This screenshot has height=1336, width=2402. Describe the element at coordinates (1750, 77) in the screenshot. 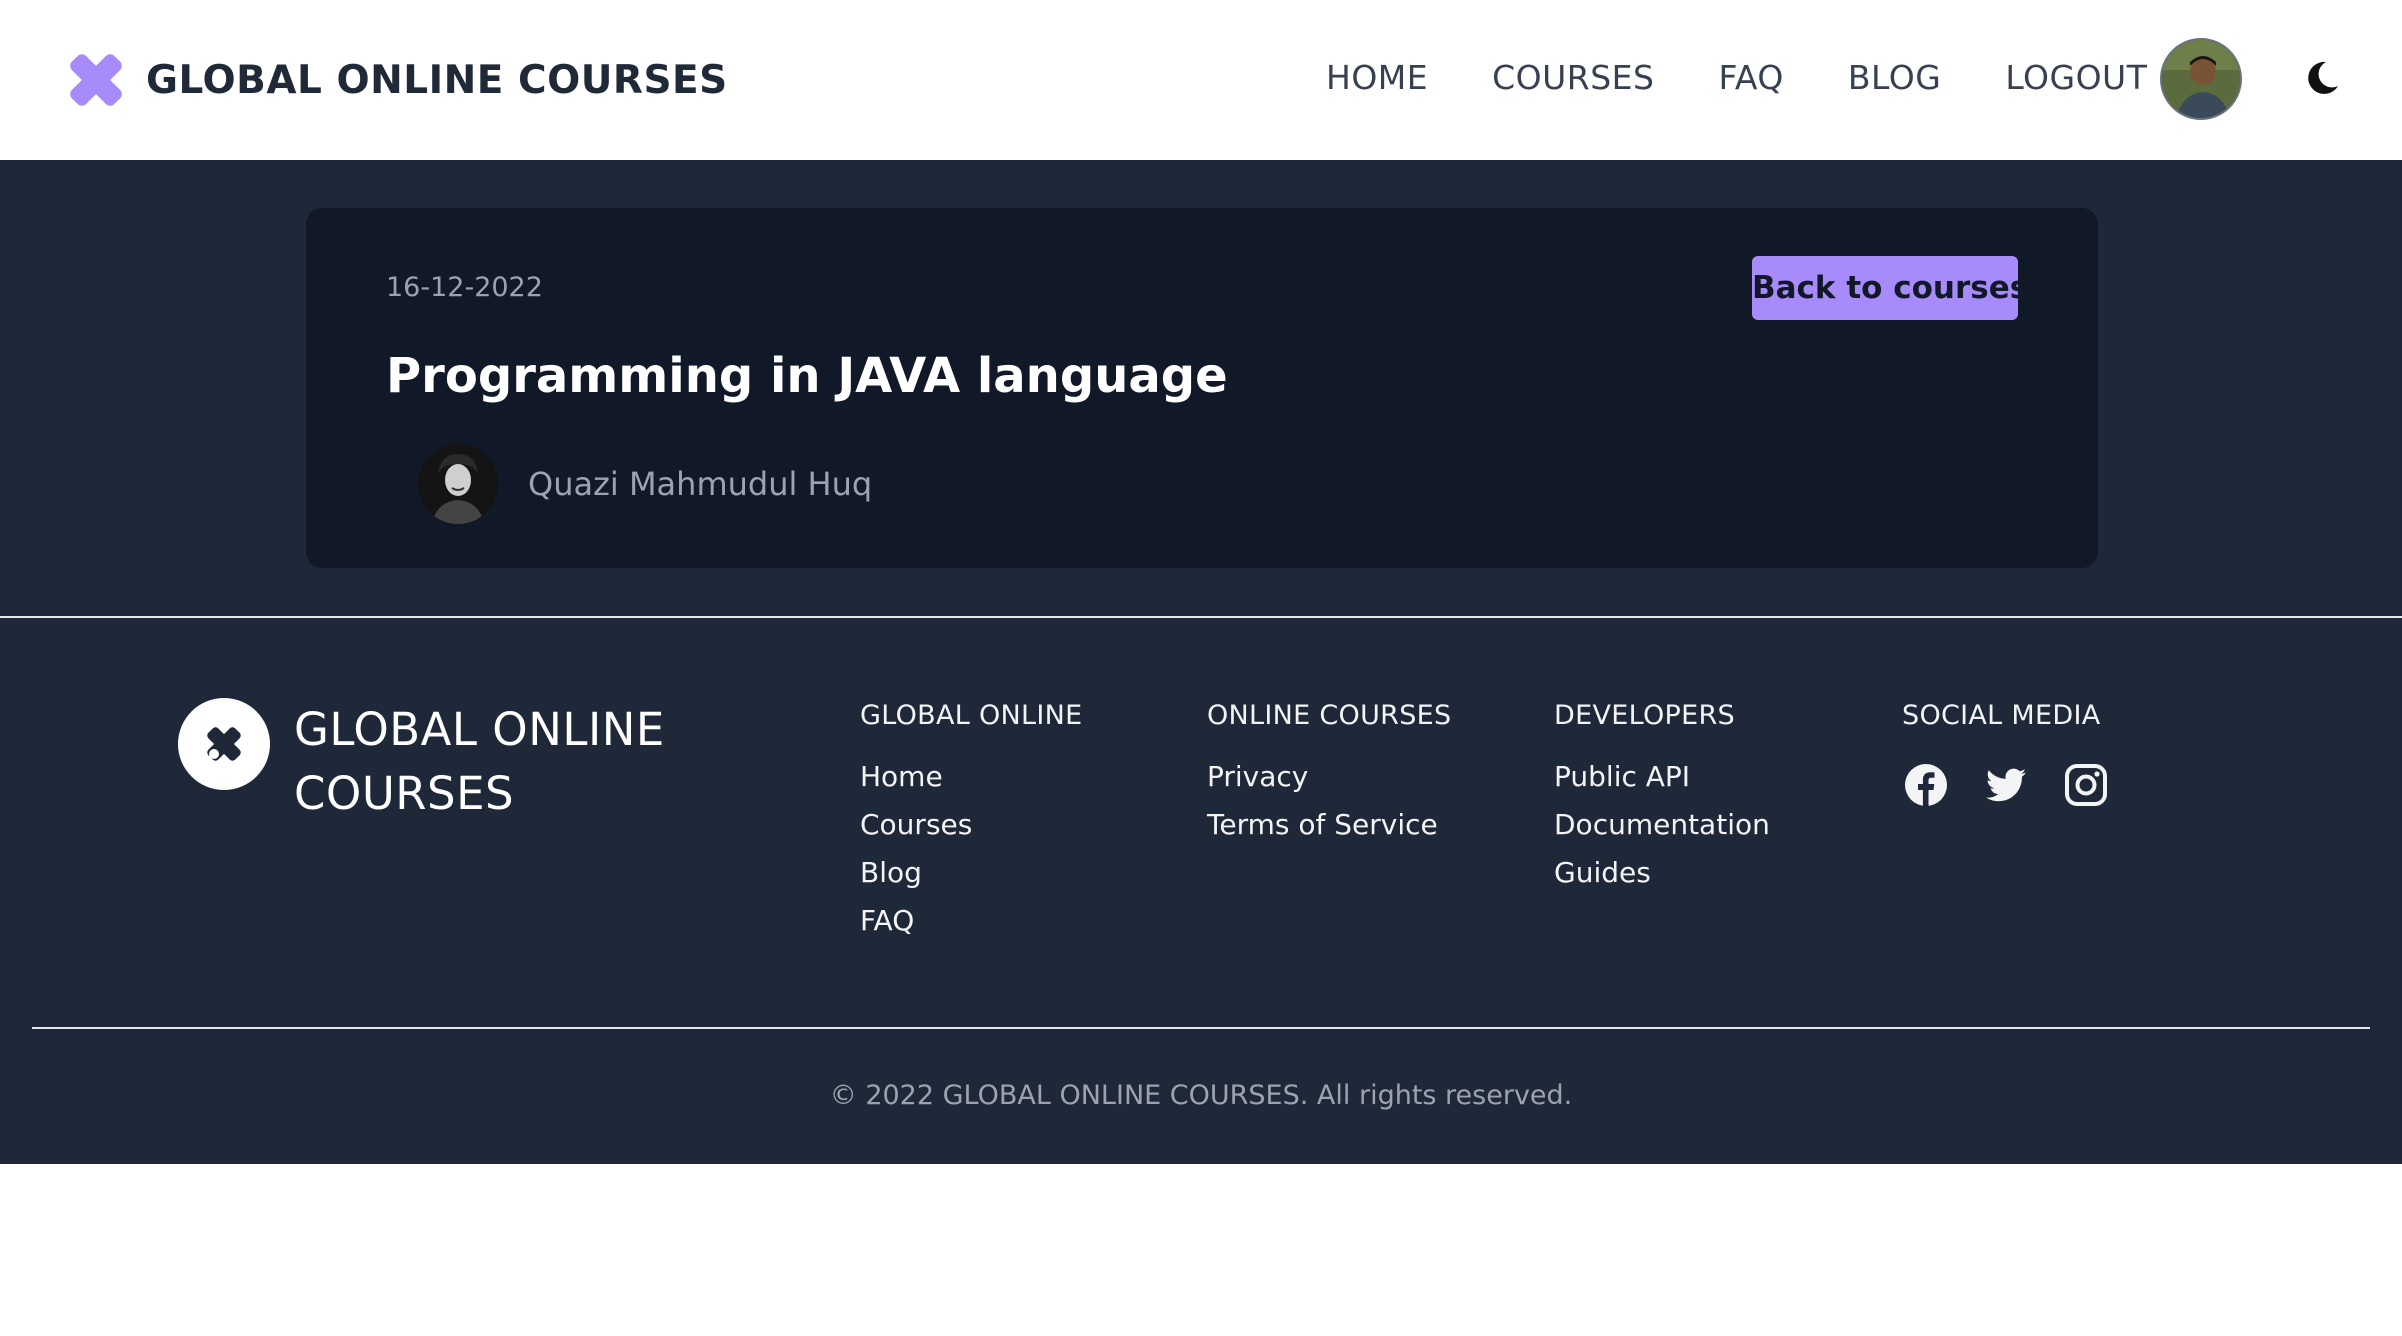

I see `nav-faq: FAQ` at that location.